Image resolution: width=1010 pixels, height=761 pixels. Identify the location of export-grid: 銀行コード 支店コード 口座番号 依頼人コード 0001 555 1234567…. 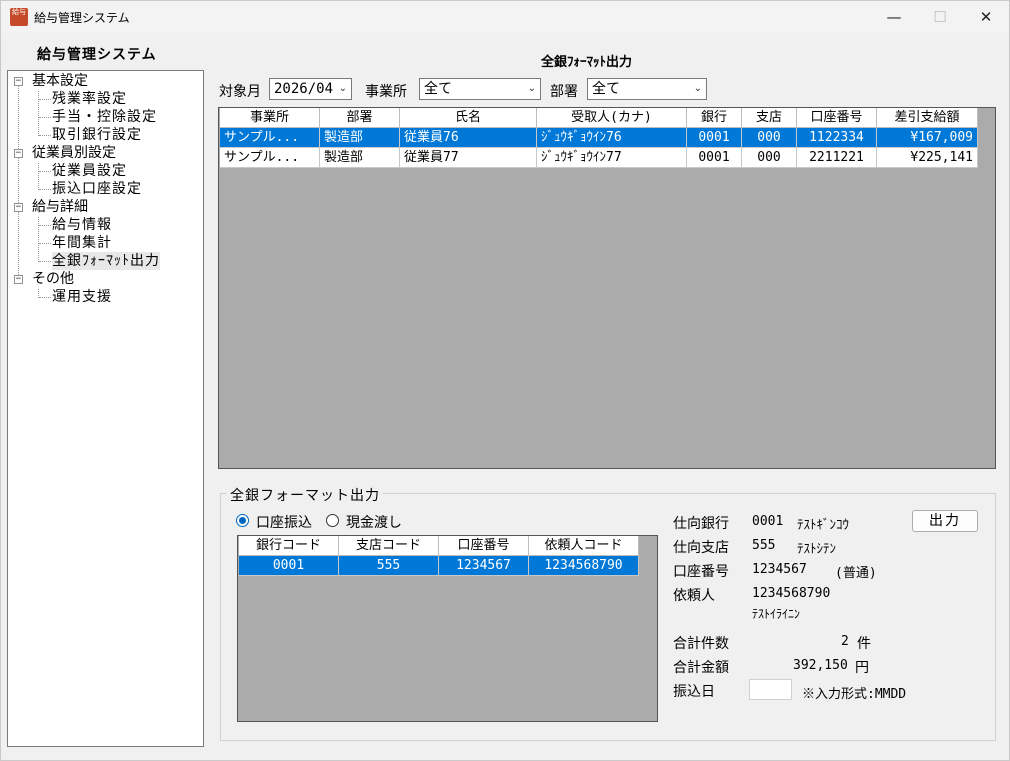
(447, 628).